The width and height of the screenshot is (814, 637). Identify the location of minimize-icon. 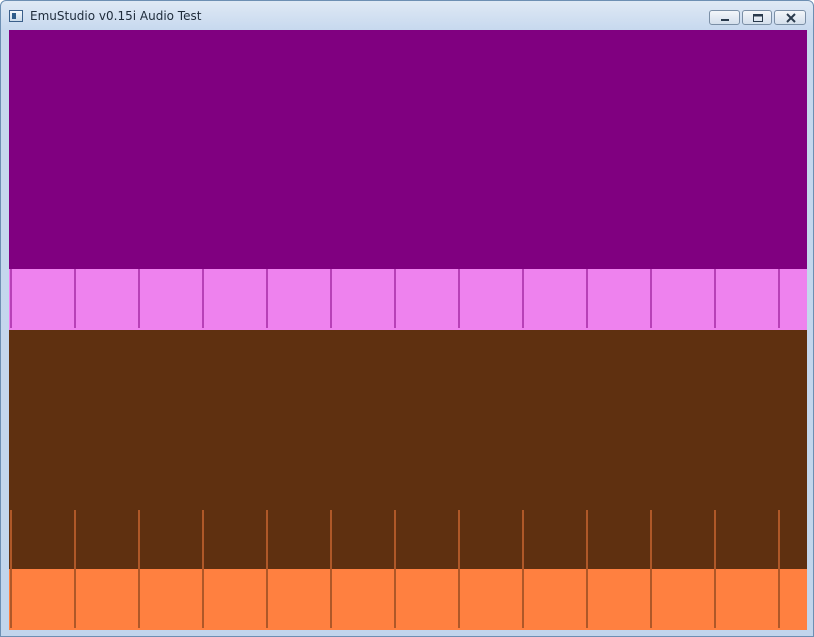
(725, 20).